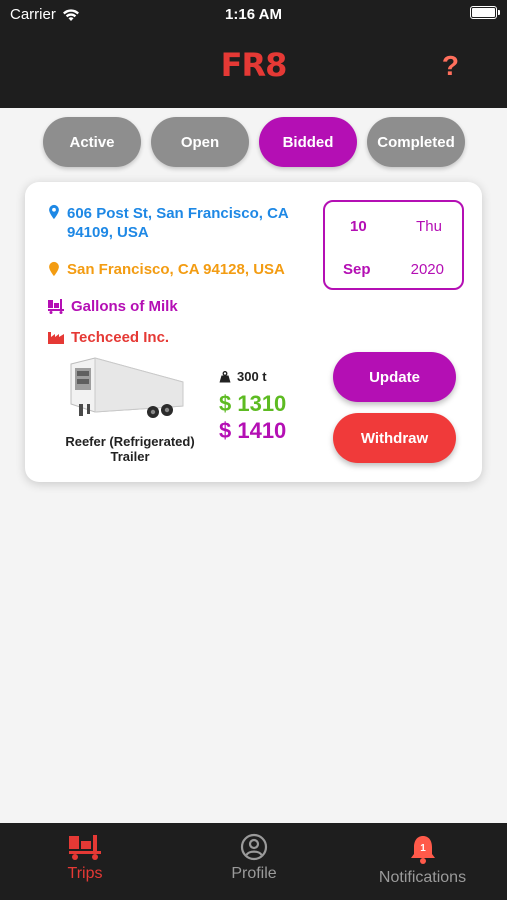 This screenshot has height=900, width=507. What do you see at coordinates (357, 269) in the screenshot?
I see `date-month: Sep` at bounding box center [357, 269].